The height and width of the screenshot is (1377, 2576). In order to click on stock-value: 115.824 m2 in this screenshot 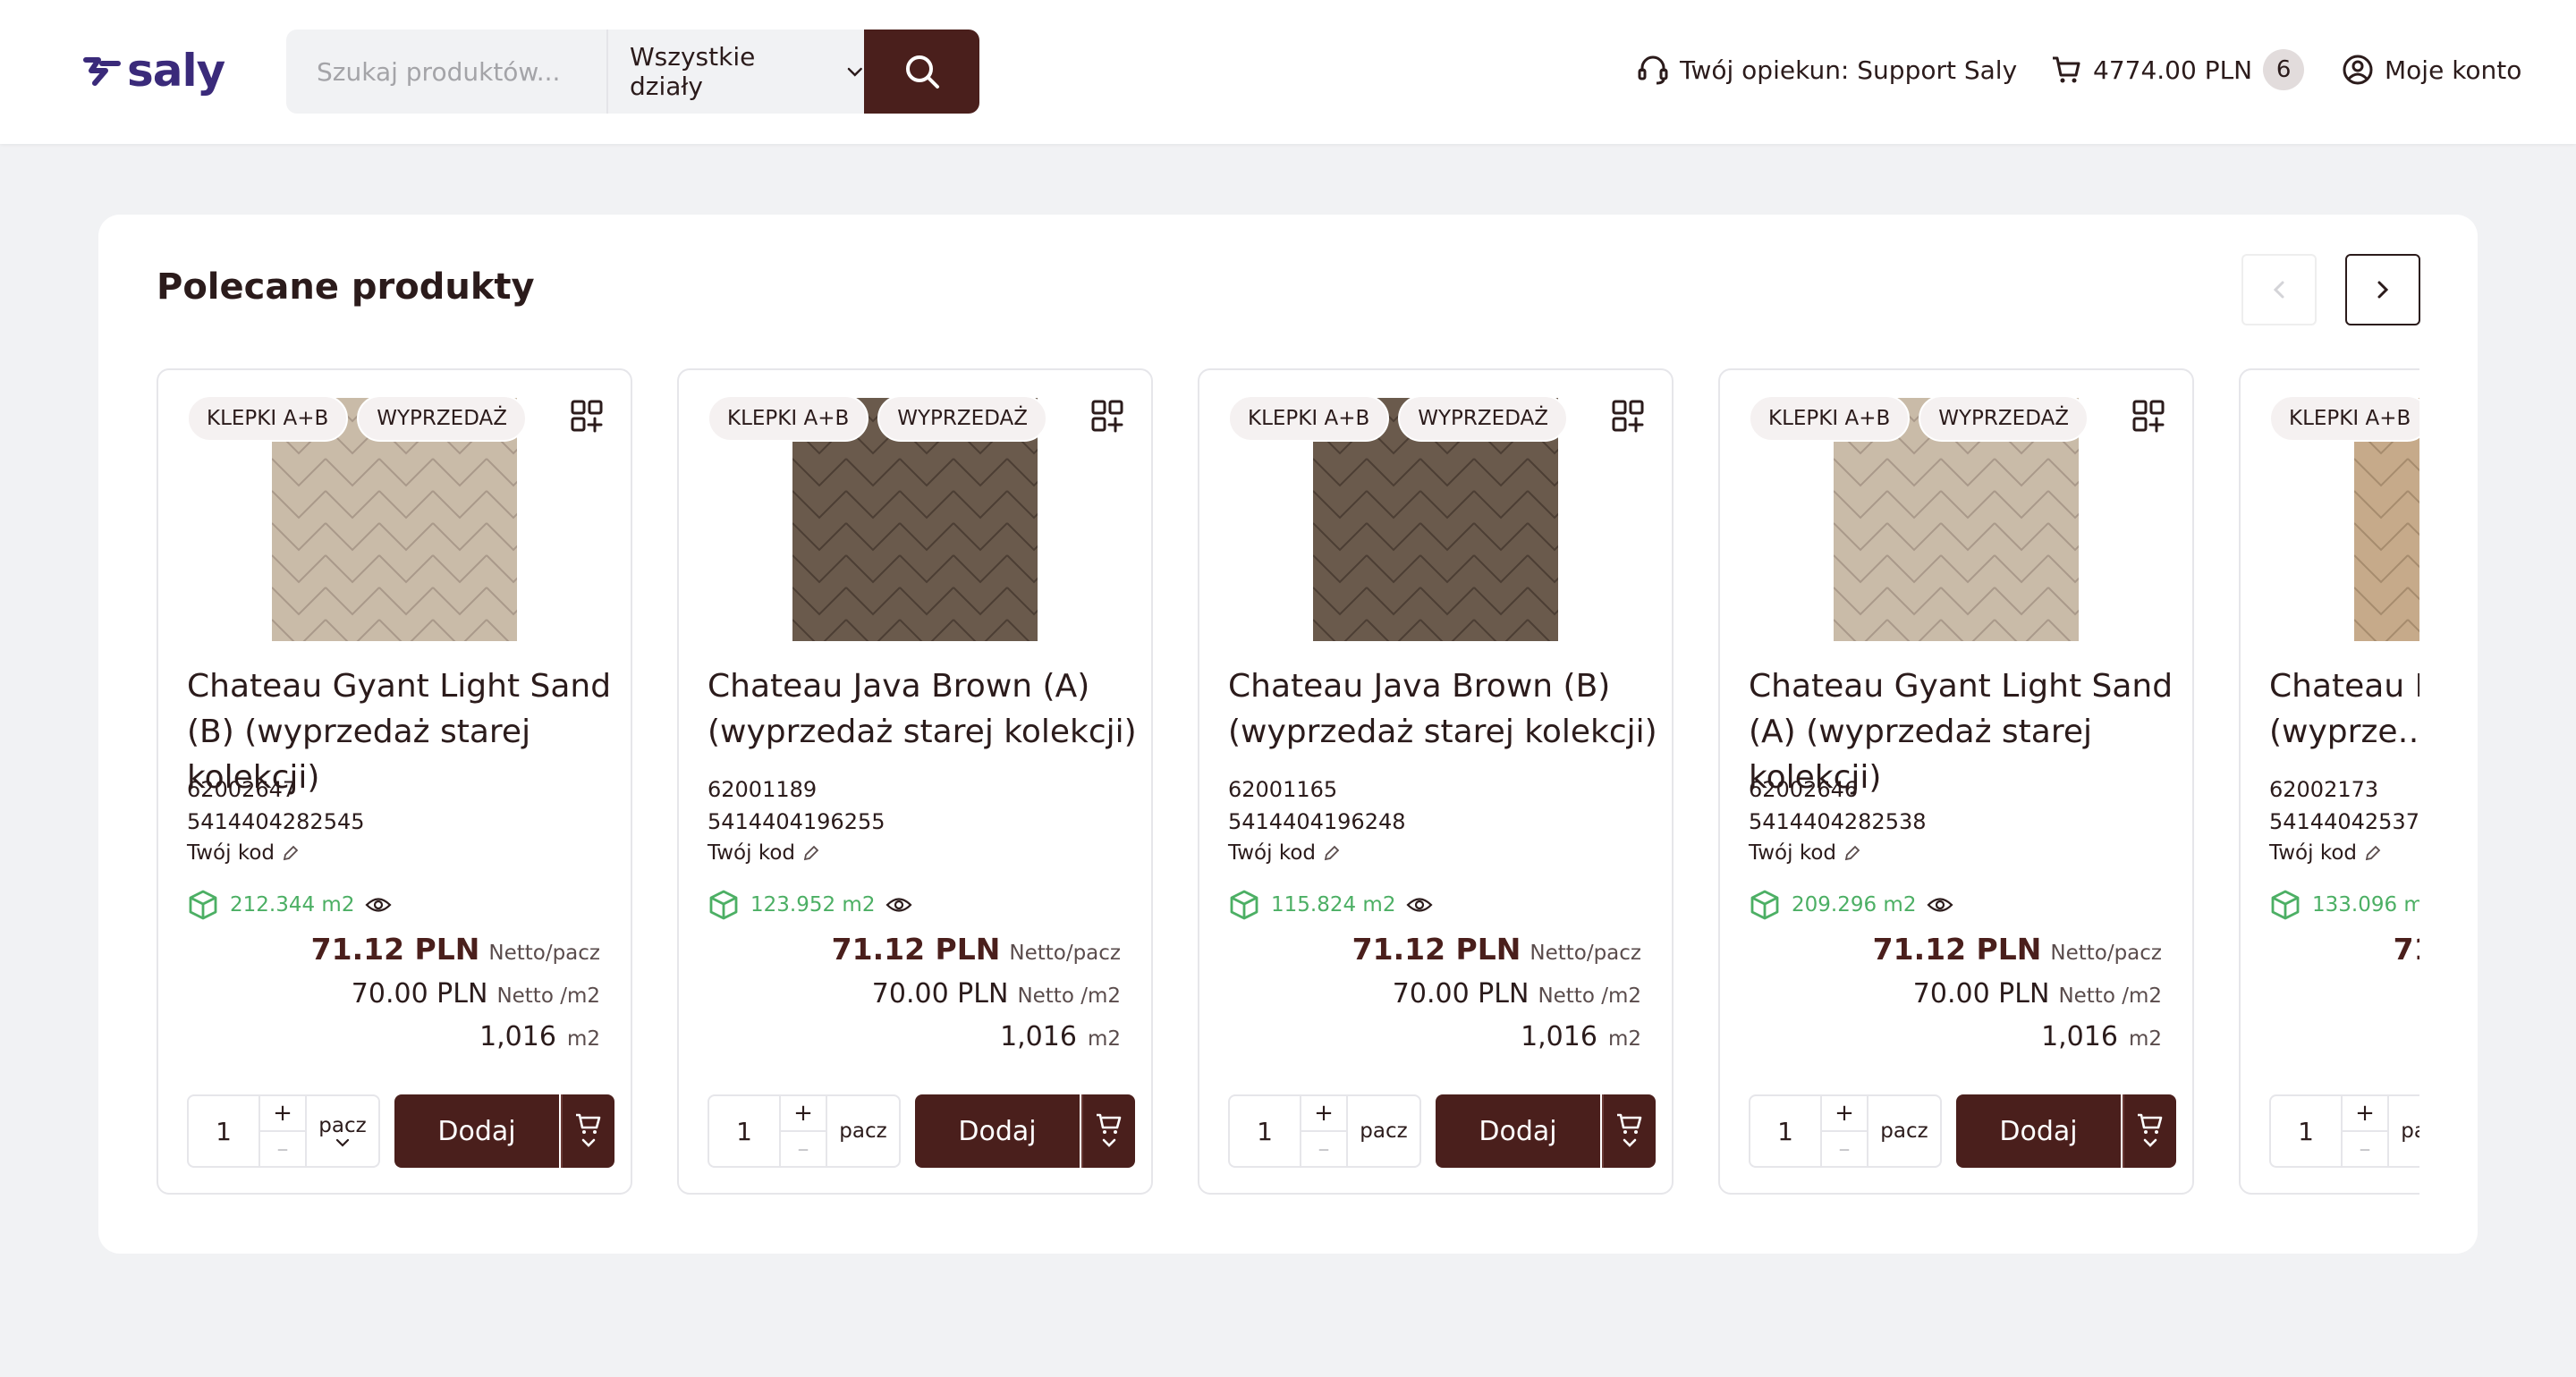, I will do `click(1333, 905)`.